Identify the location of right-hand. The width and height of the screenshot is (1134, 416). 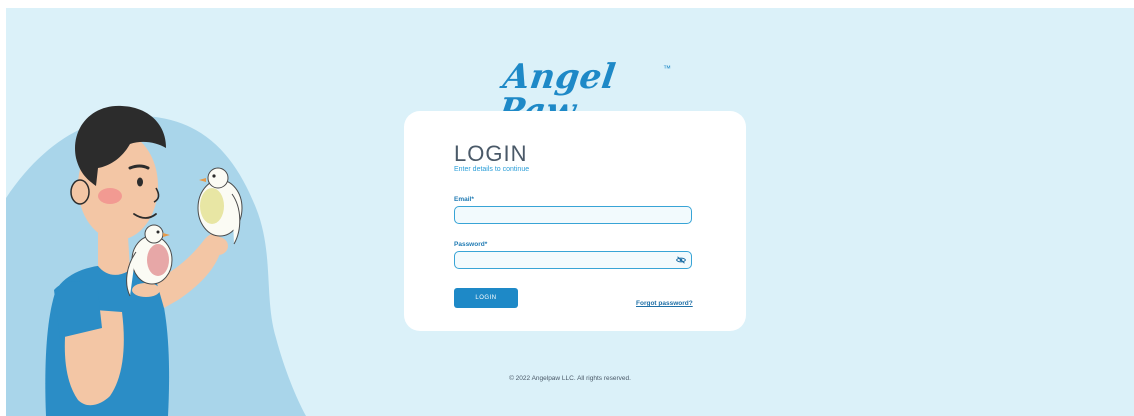
(218, 246).